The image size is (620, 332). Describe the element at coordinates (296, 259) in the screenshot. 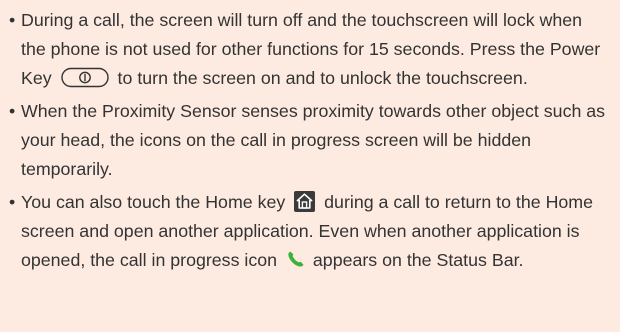

I see `call-in-progress-icon` at that location.